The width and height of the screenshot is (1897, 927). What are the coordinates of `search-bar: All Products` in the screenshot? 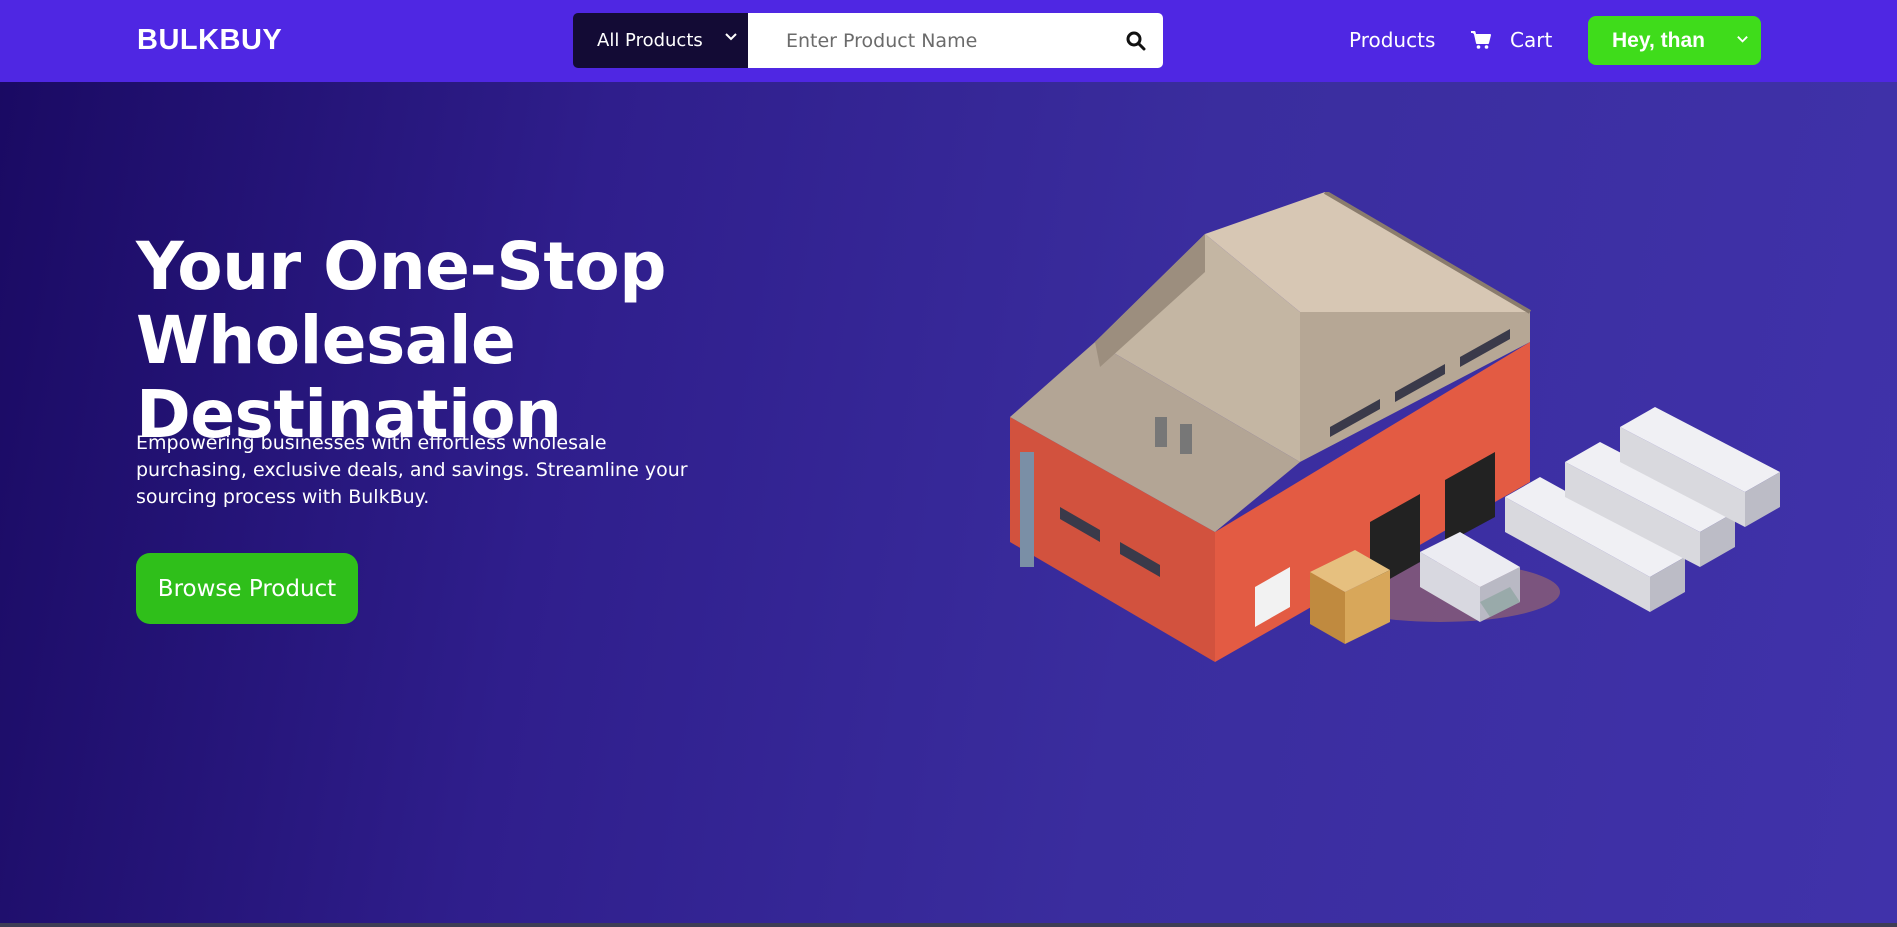 It's located at (868, 40).